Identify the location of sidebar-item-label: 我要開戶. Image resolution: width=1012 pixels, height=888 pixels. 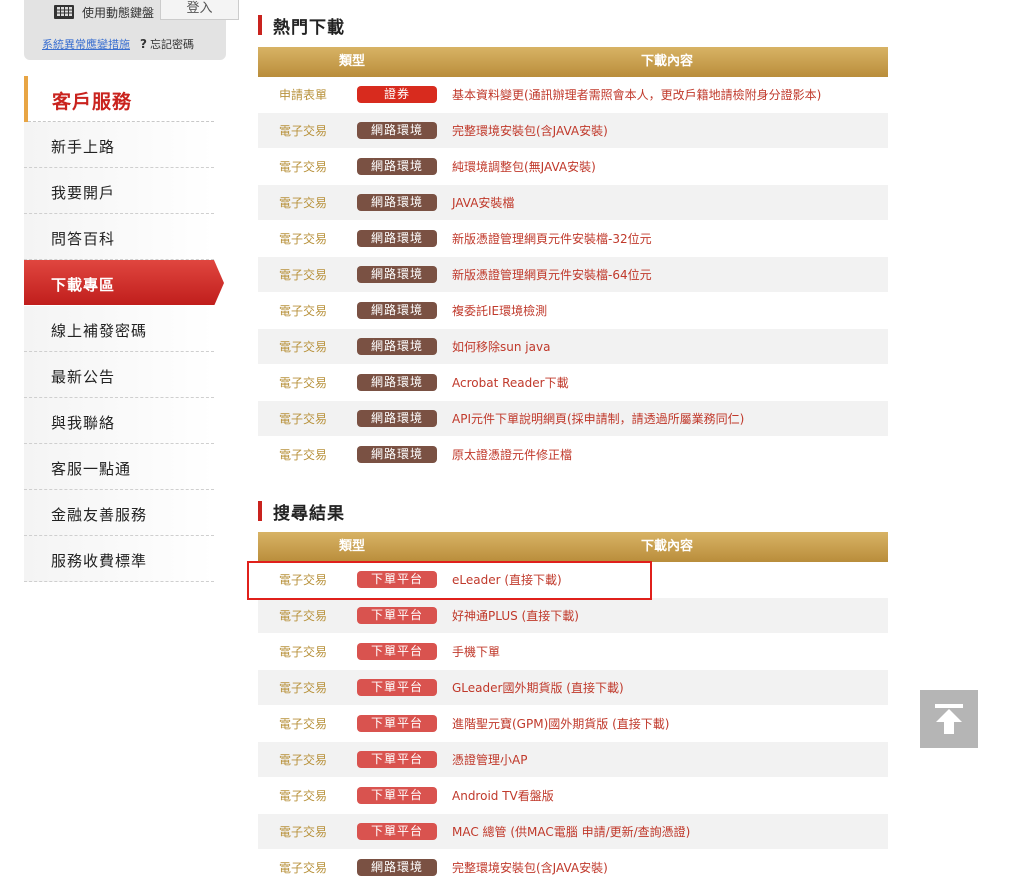
(83, 193).